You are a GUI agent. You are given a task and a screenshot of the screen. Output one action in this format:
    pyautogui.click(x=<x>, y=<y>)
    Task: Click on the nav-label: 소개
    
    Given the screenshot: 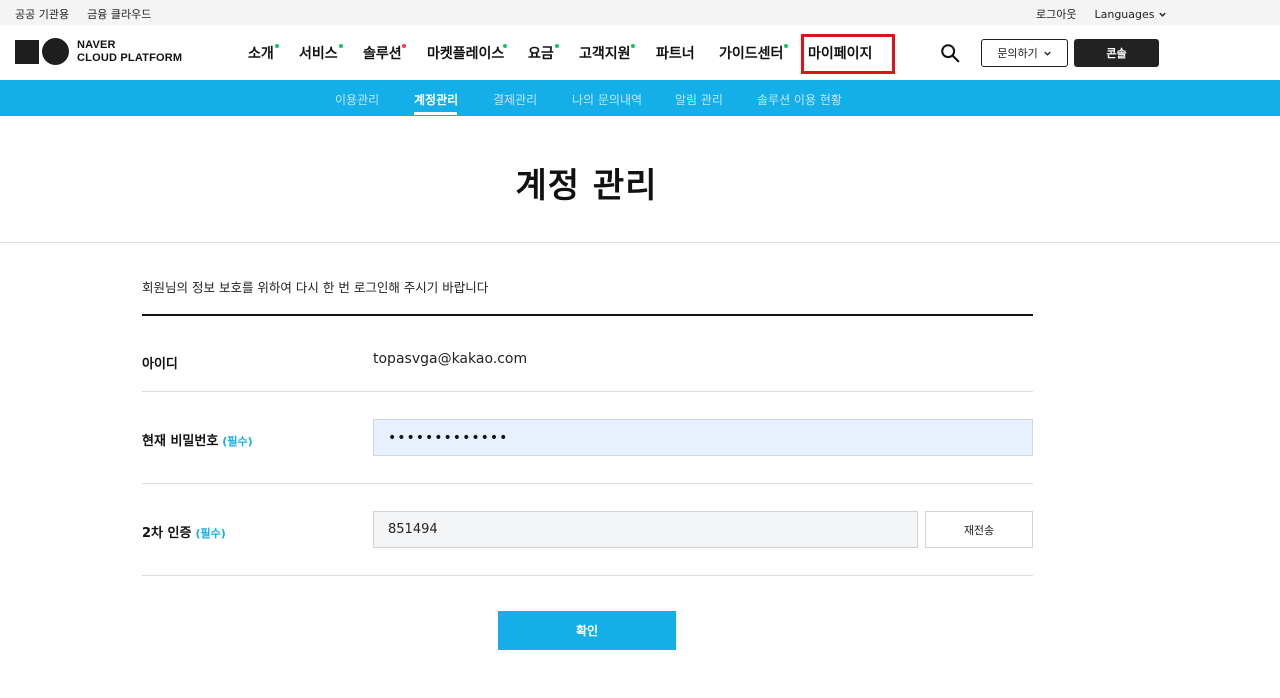 What is the action you would take?
    pyautogui.click(x=261, y=54)
    